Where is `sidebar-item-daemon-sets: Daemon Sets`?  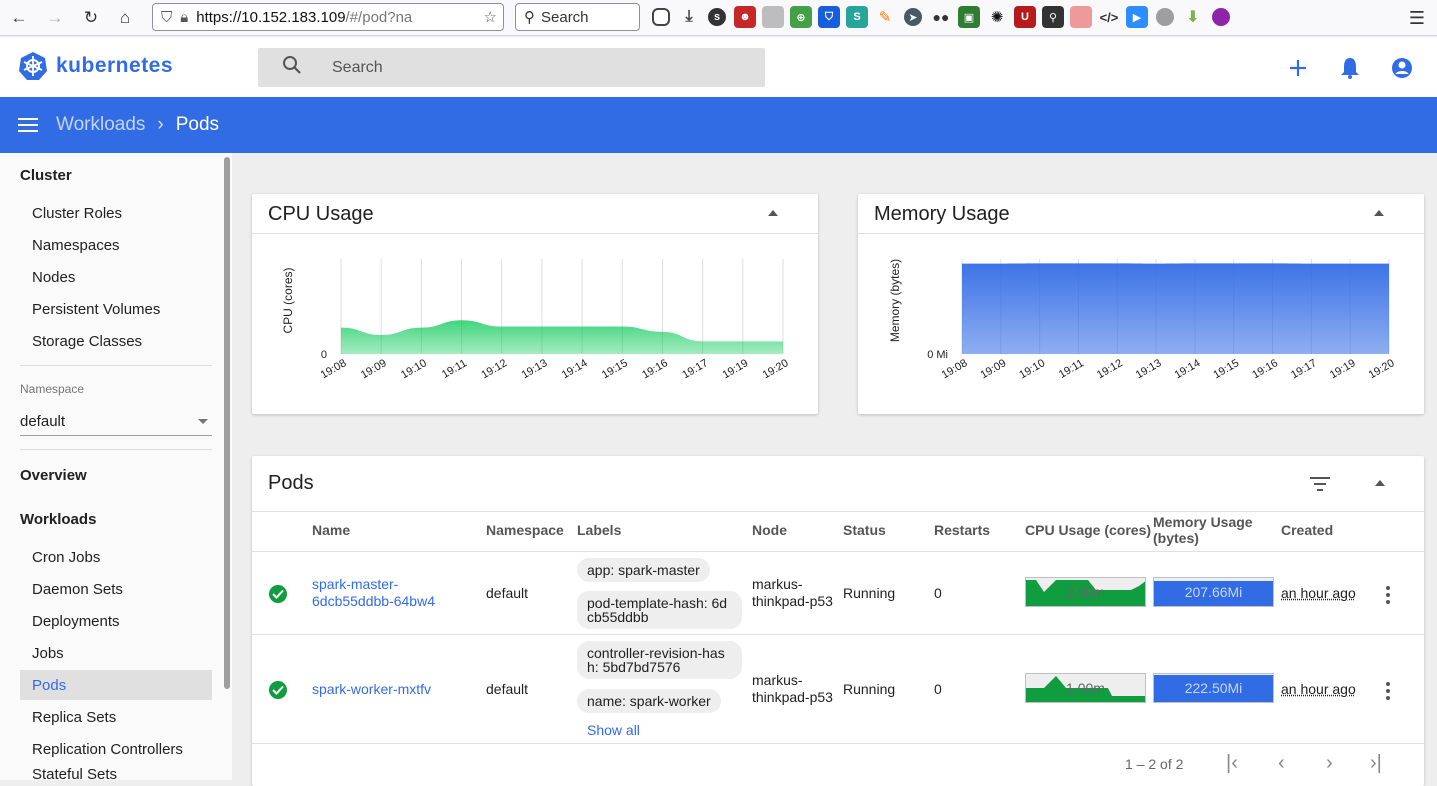 sidebar-item-daemon-sets: Daemon Sets is located at coordinates (116, 589).